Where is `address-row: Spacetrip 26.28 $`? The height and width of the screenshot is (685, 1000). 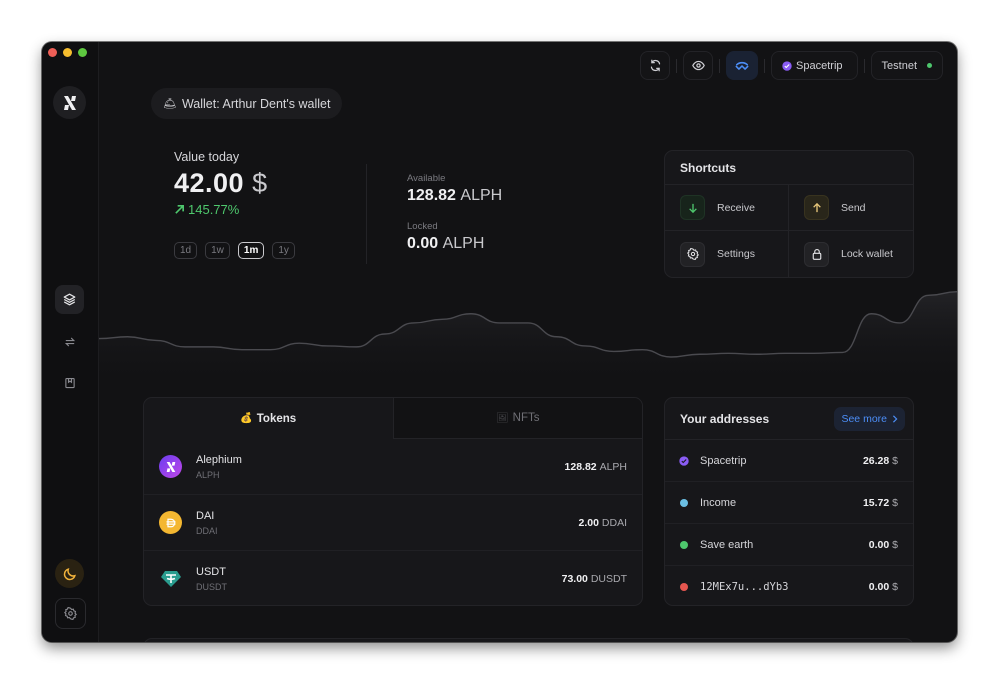
address-row: Spacetrip 26.28 $ is located at coordinates (789, 461).